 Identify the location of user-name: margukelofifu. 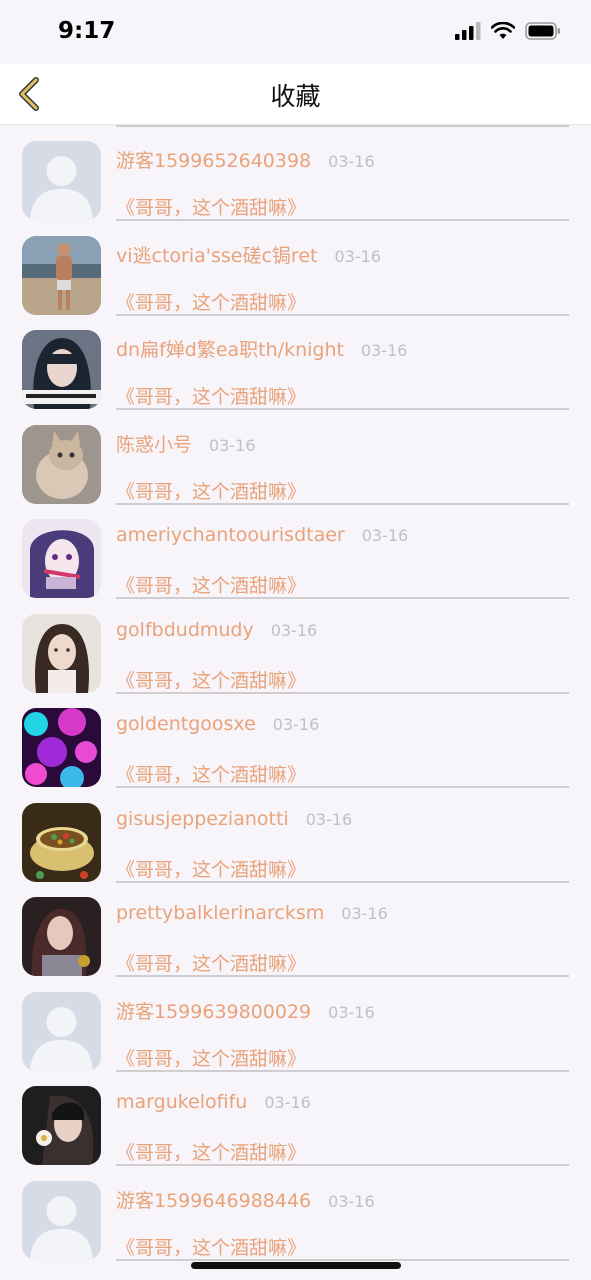
(181, 1102).